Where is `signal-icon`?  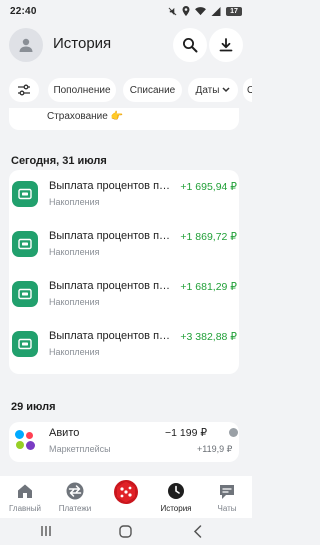 signal-icon is located at coordinates (216, 11).